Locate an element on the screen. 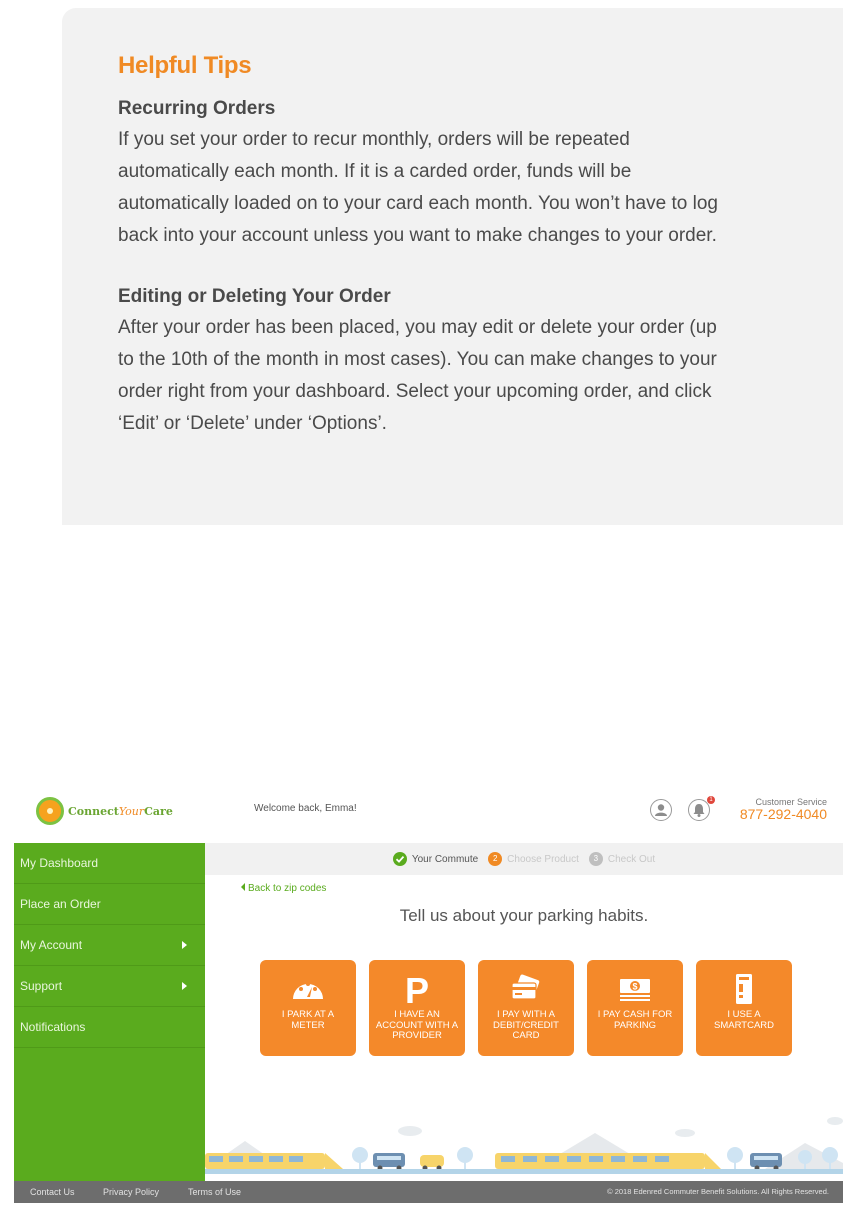 The image size is (843, 1211). step-number: 2 is located at coordinates (495, 859).